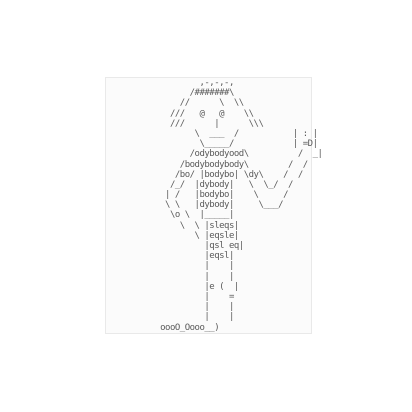  What do you see at coordinates (214, 154) in the screenshot?
I see `ascii-art-line: /odybodyood\ / _|` at bounding box center [214, 154].